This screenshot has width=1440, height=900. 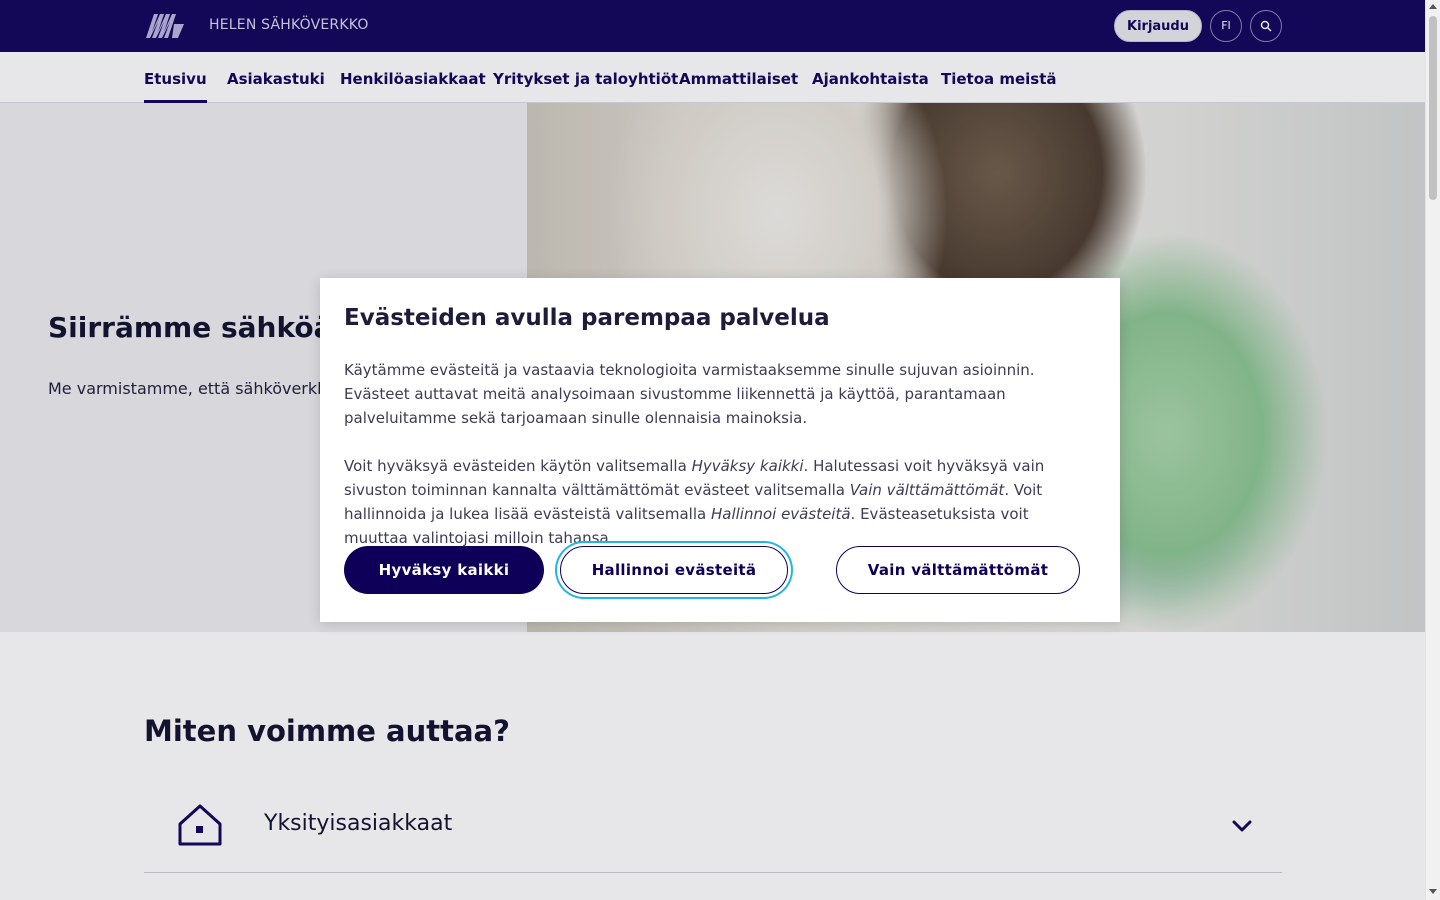 I want to click on scroll-down-arrow, so click(x=1433, y=891).